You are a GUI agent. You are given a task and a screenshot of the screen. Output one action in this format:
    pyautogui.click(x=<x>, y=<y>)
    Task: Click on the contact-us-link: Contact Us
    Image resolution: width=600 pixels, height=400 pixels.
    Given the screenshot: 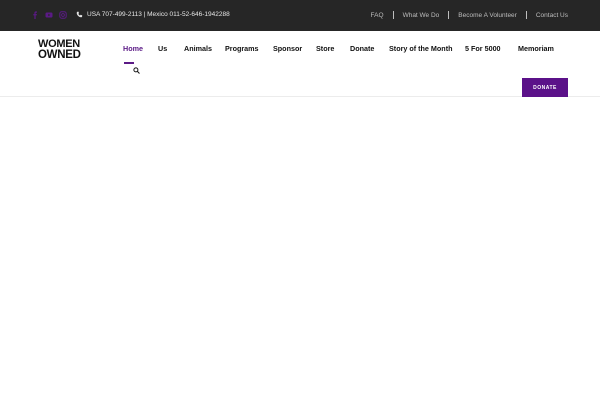 What is the action you would take?
    pyautogui.click(x=552, y=15)
    